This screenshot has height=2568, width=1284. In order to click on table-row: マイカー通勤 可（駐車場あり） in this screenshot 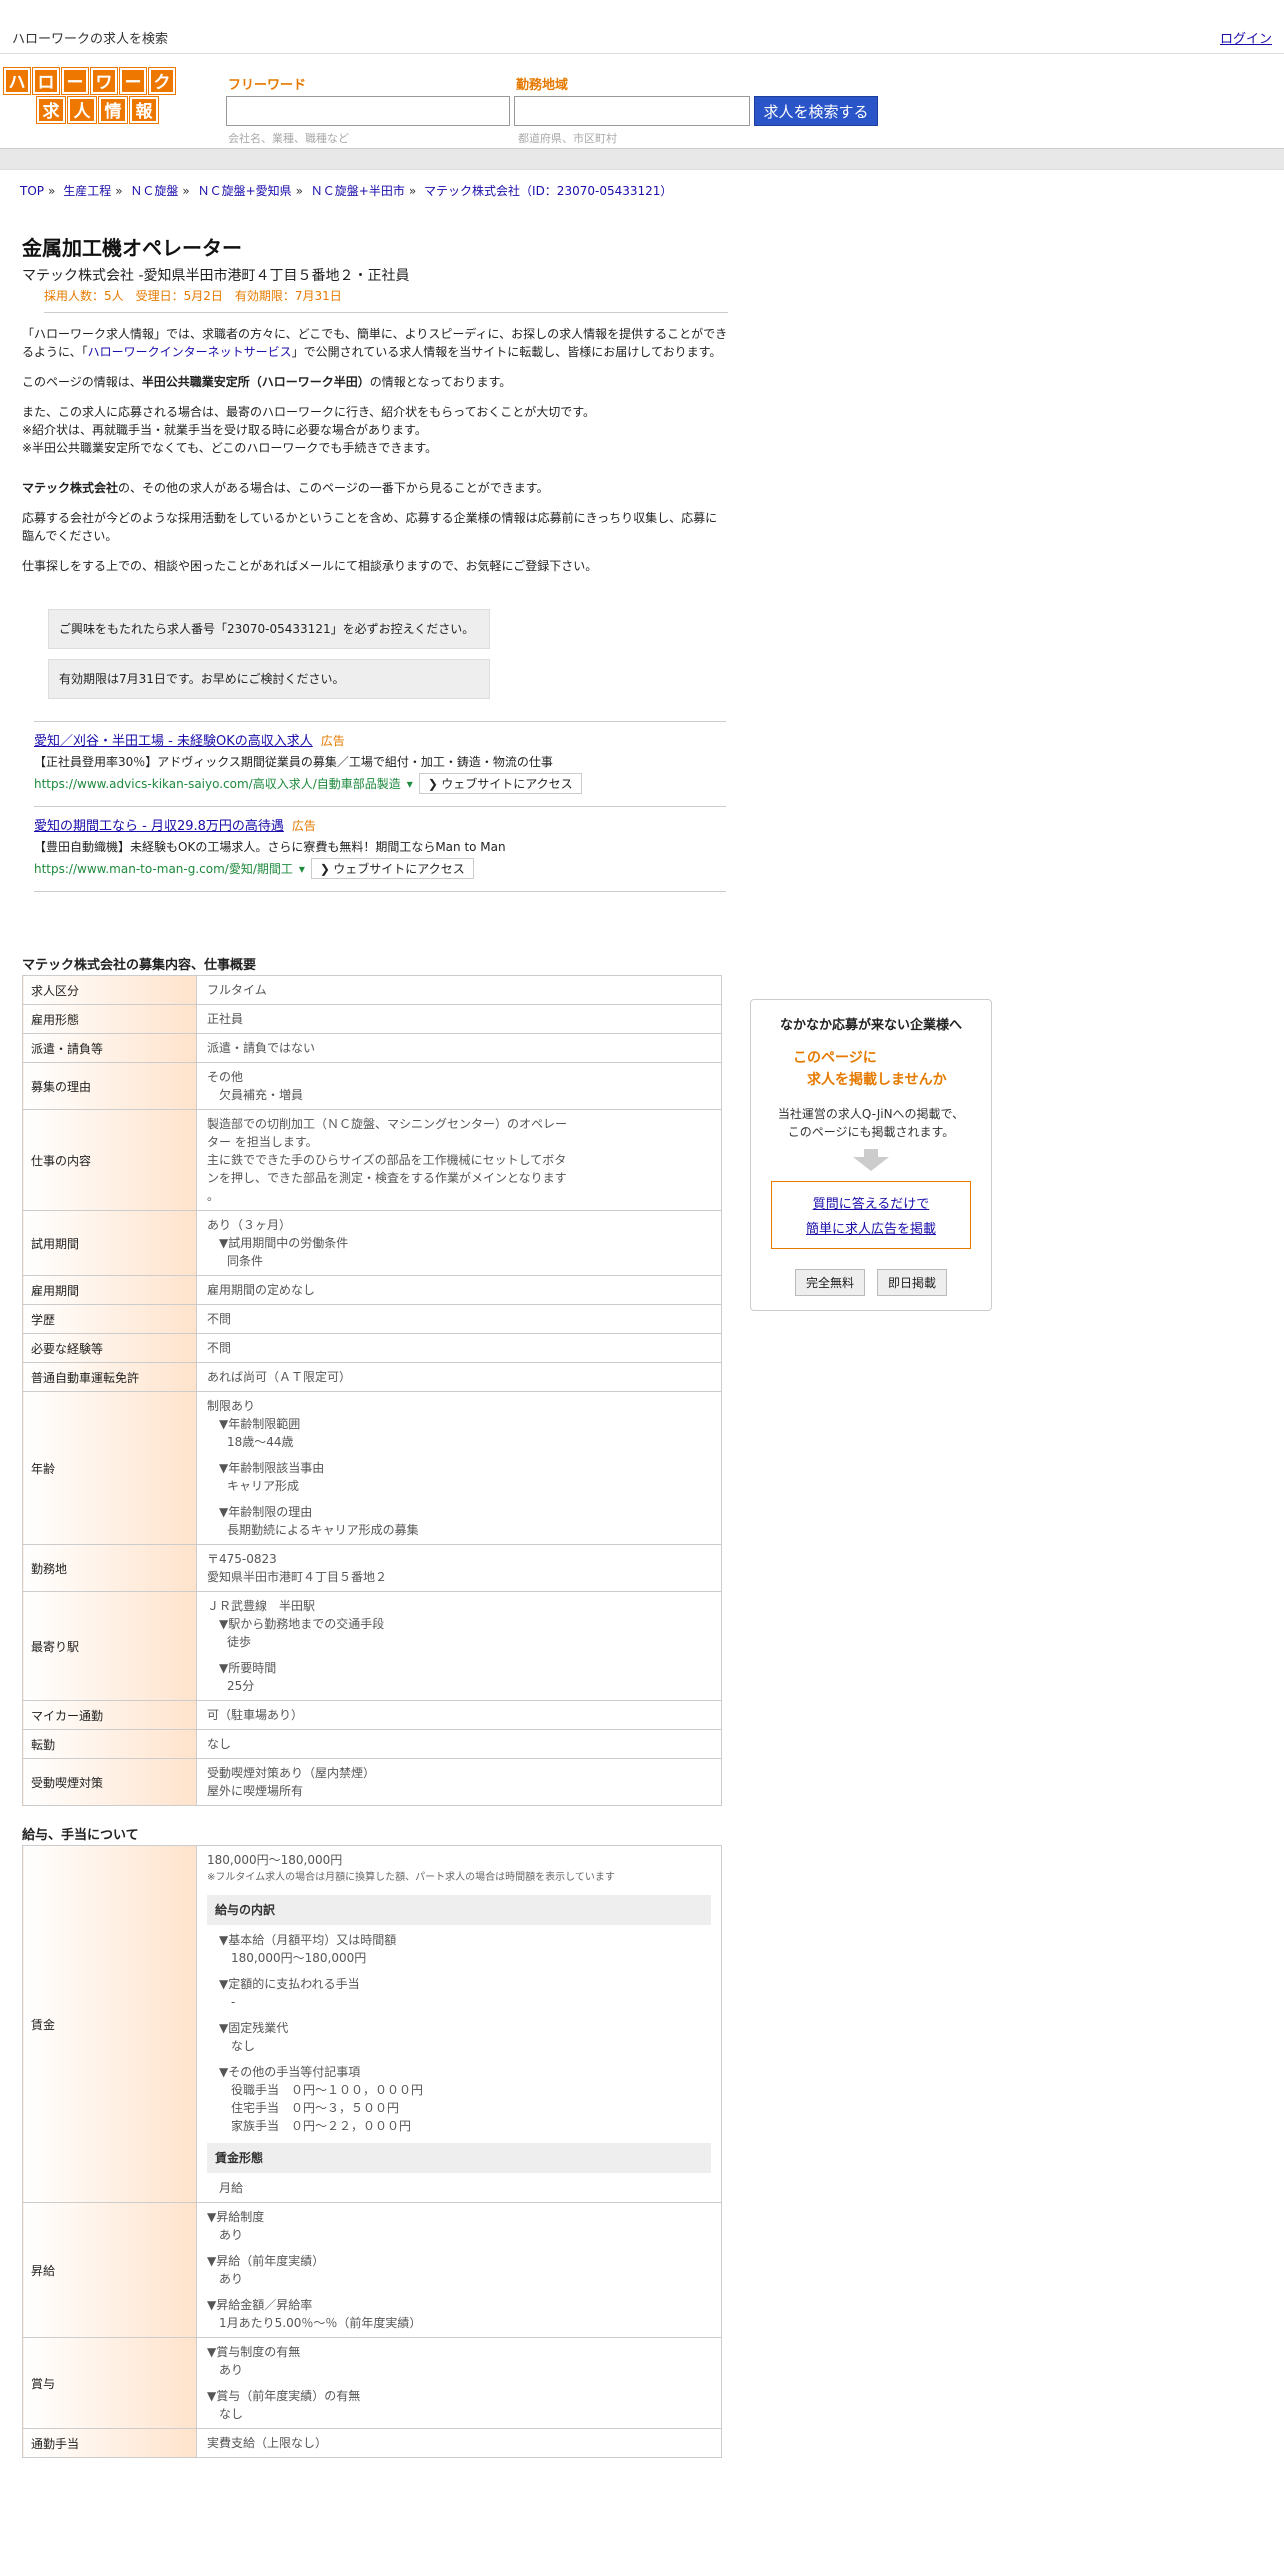, I will do `click(372, 1715)`.